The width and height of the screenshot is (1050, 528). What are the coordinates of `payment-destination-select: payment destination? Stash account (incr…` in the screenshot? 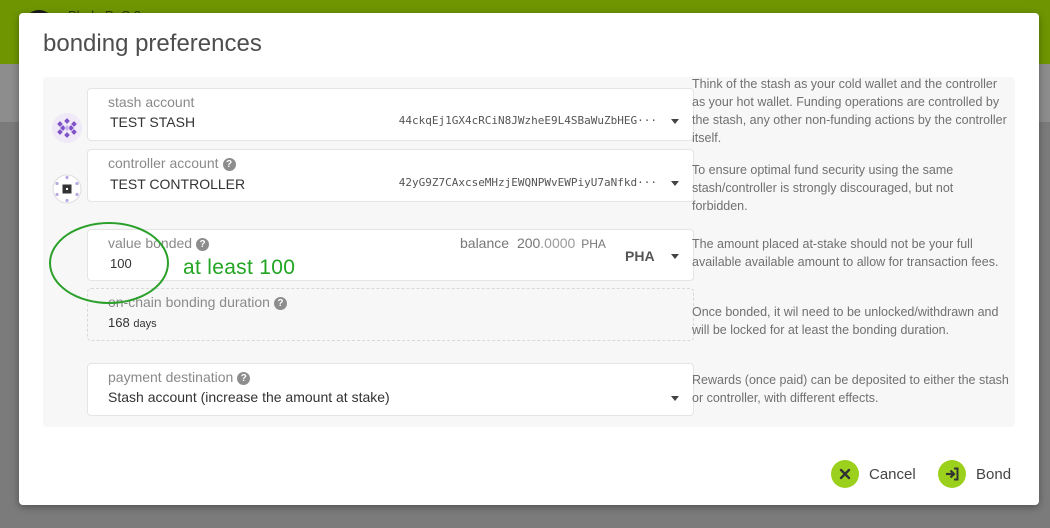 It's located at (390, 389).